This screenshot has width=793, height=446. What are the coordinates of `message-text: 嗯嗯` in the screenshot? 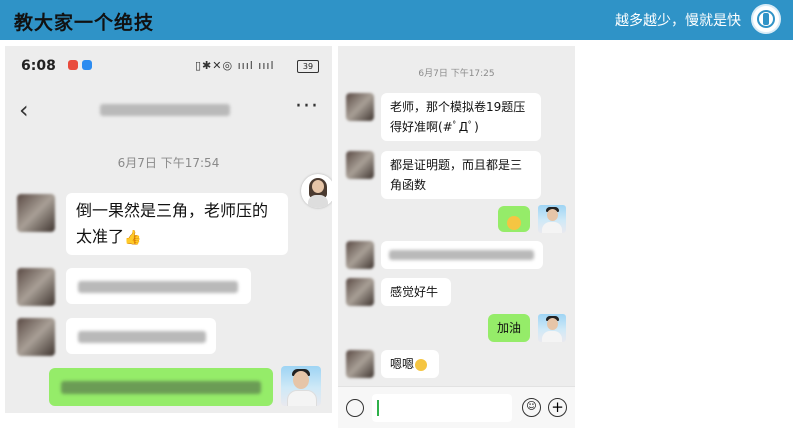 It's located at (402, 364).